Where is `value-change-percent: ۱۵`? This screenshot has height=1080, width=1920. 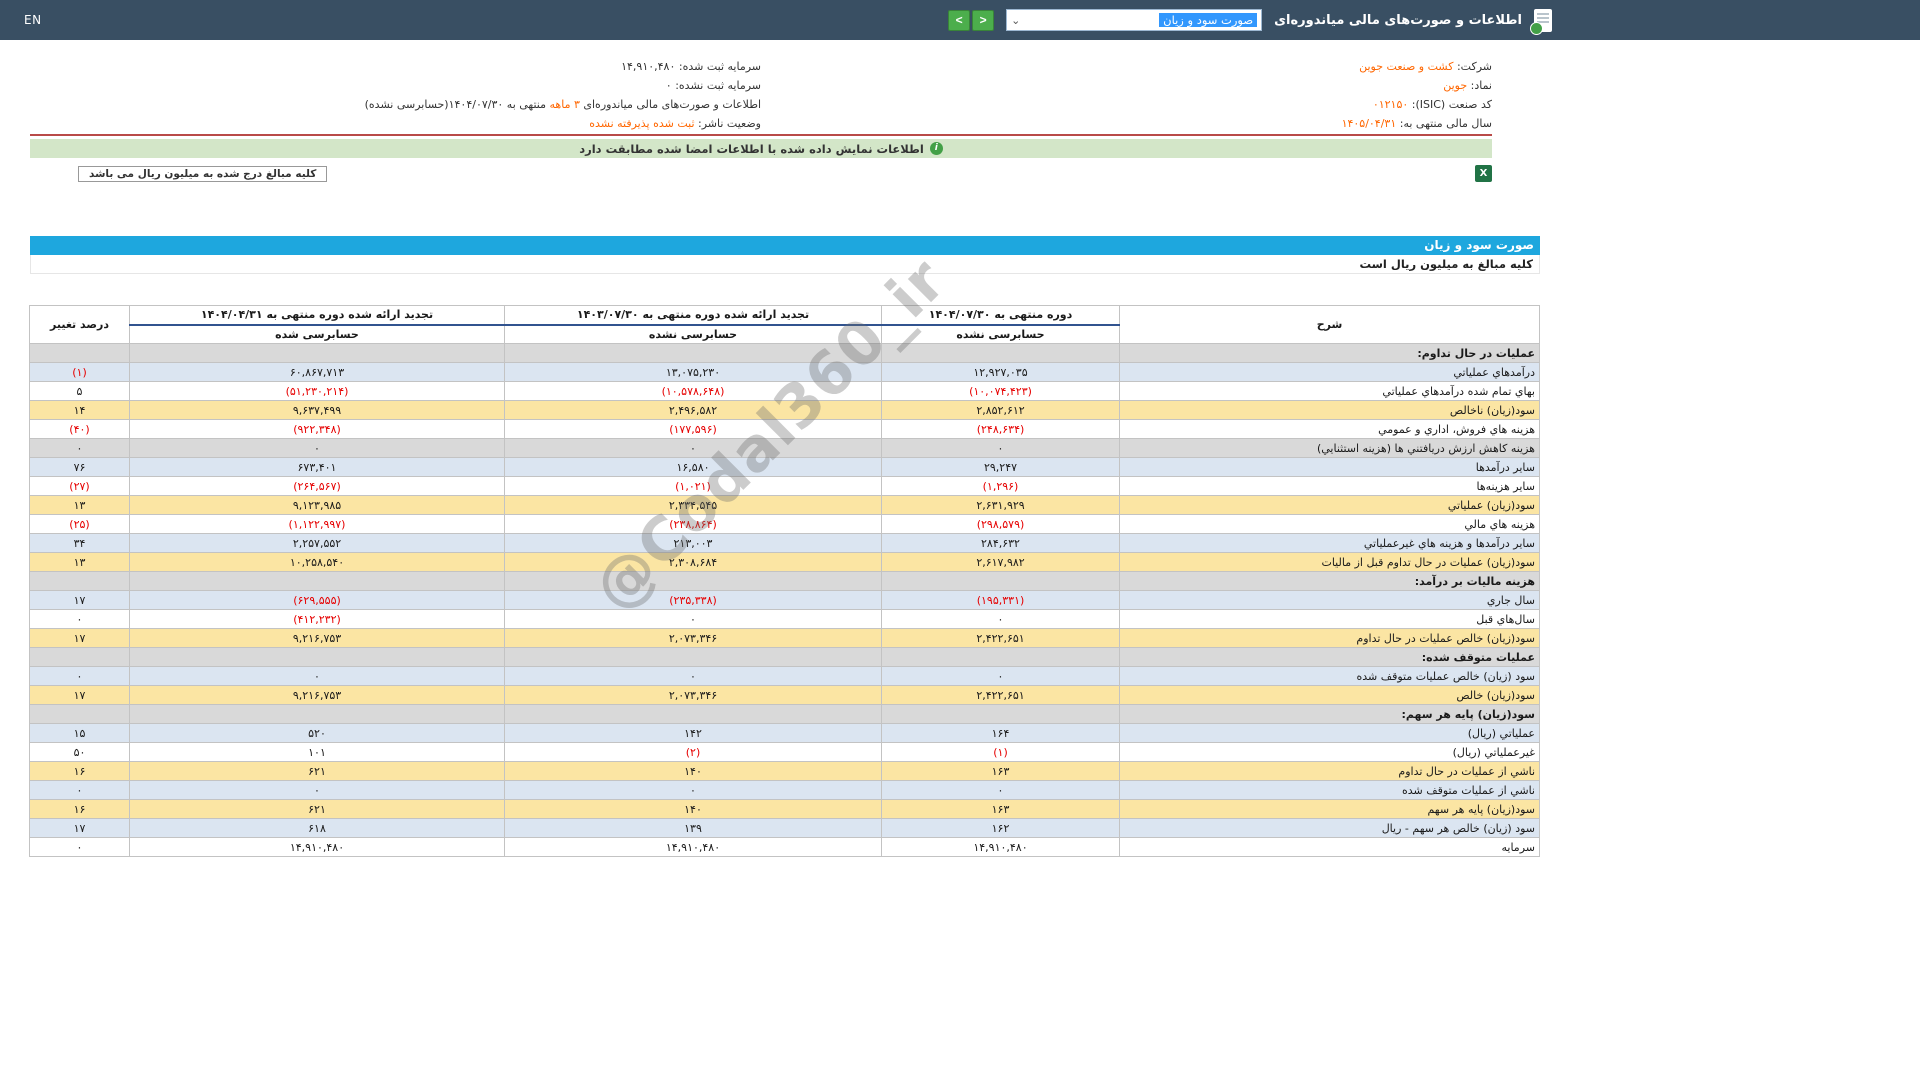
value-change-percent: ۱۵ is located at coordinates (79, 733).